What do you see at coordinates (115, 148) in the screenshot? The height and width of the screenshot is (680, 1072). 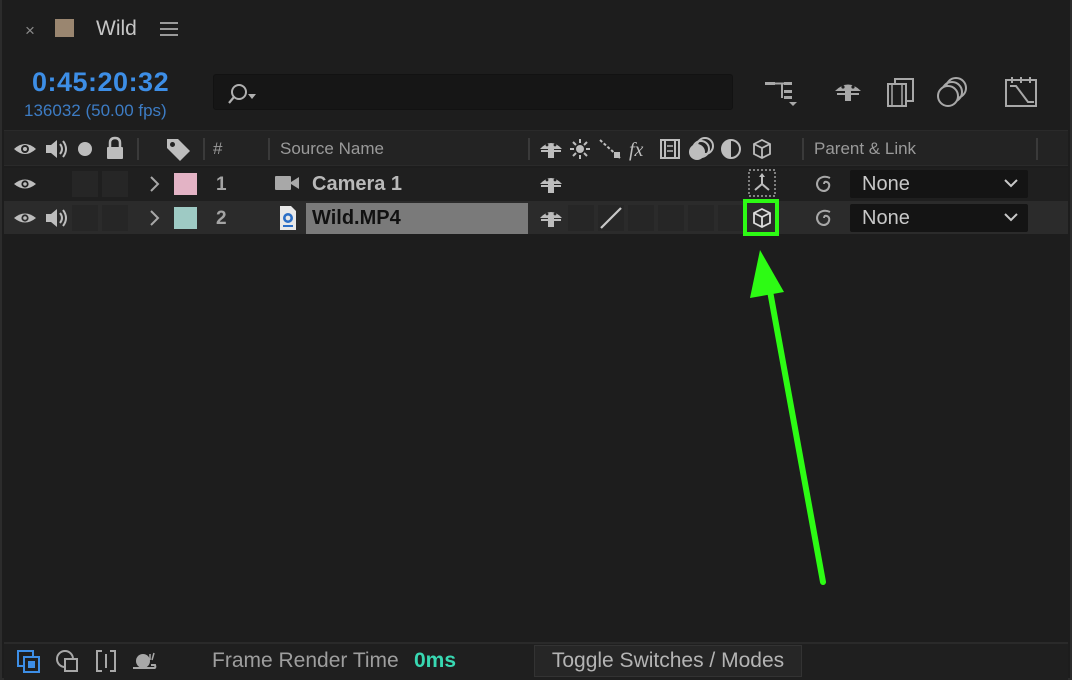 I see `lock-icon` at bounding box center [115, 148].